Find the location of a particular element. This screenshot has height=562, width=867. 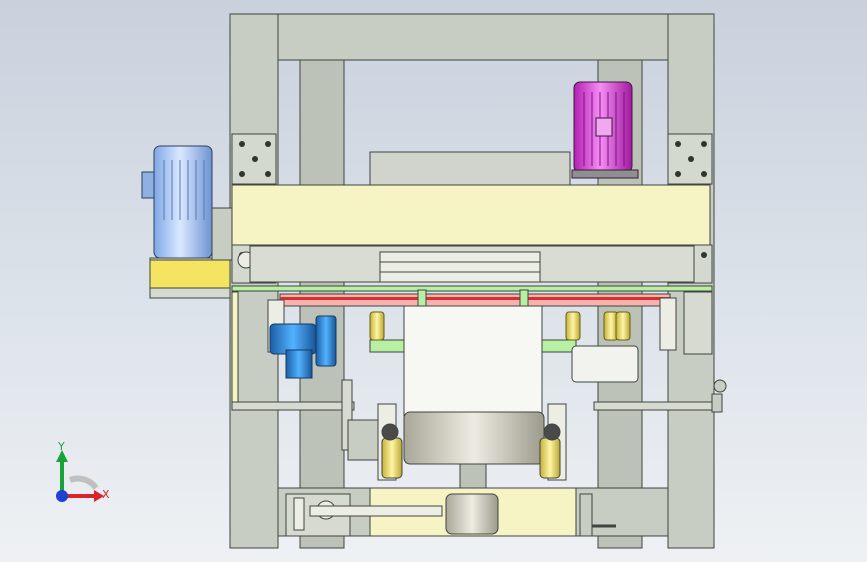

central-drum is located at coordinates (474, 438).